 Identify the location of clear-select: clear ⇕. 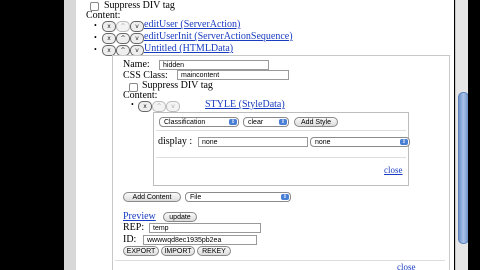
(266, 122).